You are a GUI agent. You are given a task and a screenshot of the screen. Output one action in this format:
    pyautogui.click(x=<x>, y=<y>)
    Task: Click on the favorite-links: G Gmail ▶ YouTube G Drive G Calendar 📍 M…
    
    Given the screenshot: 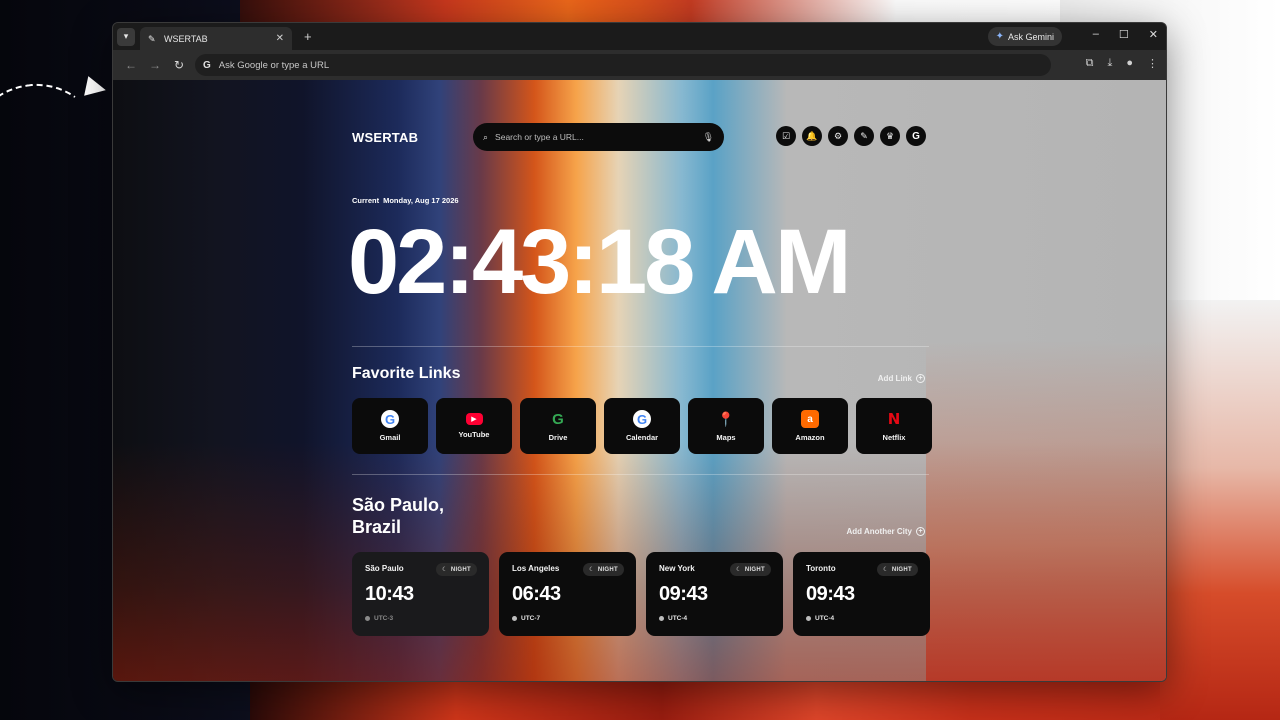 What is the action you would take?
    pyautogui.click(x=642, y=426)
    